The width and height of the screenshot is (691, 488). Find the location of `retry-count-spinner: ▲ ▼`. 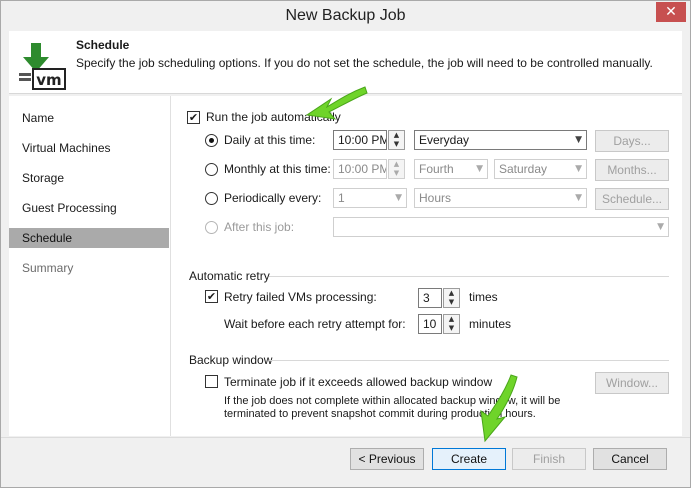

retry-count-spinner: ▲ ▼ is located at coordinates (451, 298).